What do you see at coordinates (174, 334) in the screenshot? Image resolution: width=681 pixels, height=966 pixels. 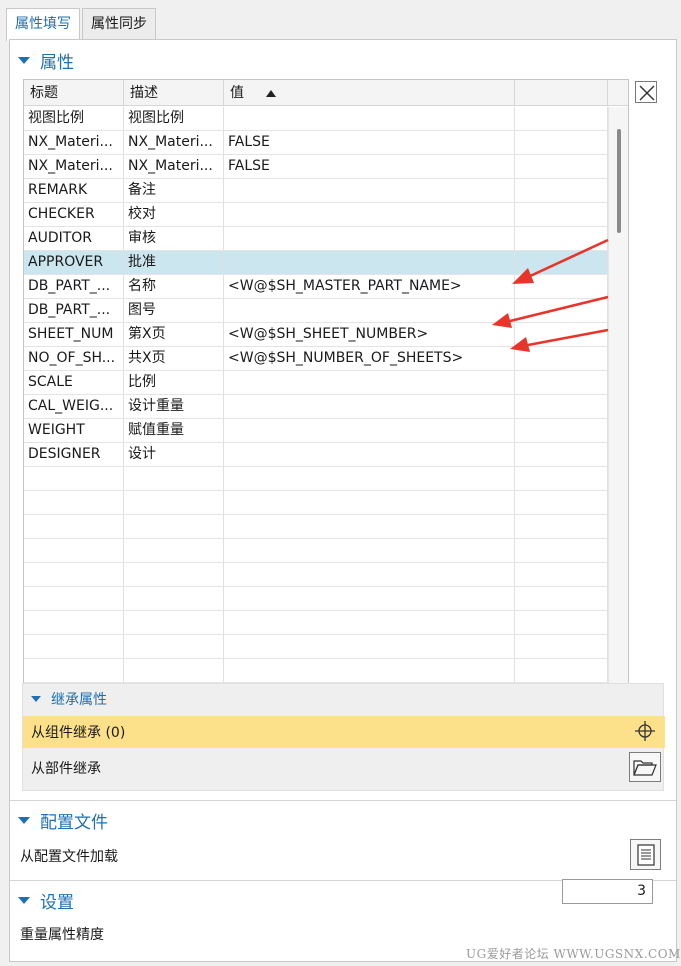 I see `cell-description: 第X页` at bounding box center [174, 334].